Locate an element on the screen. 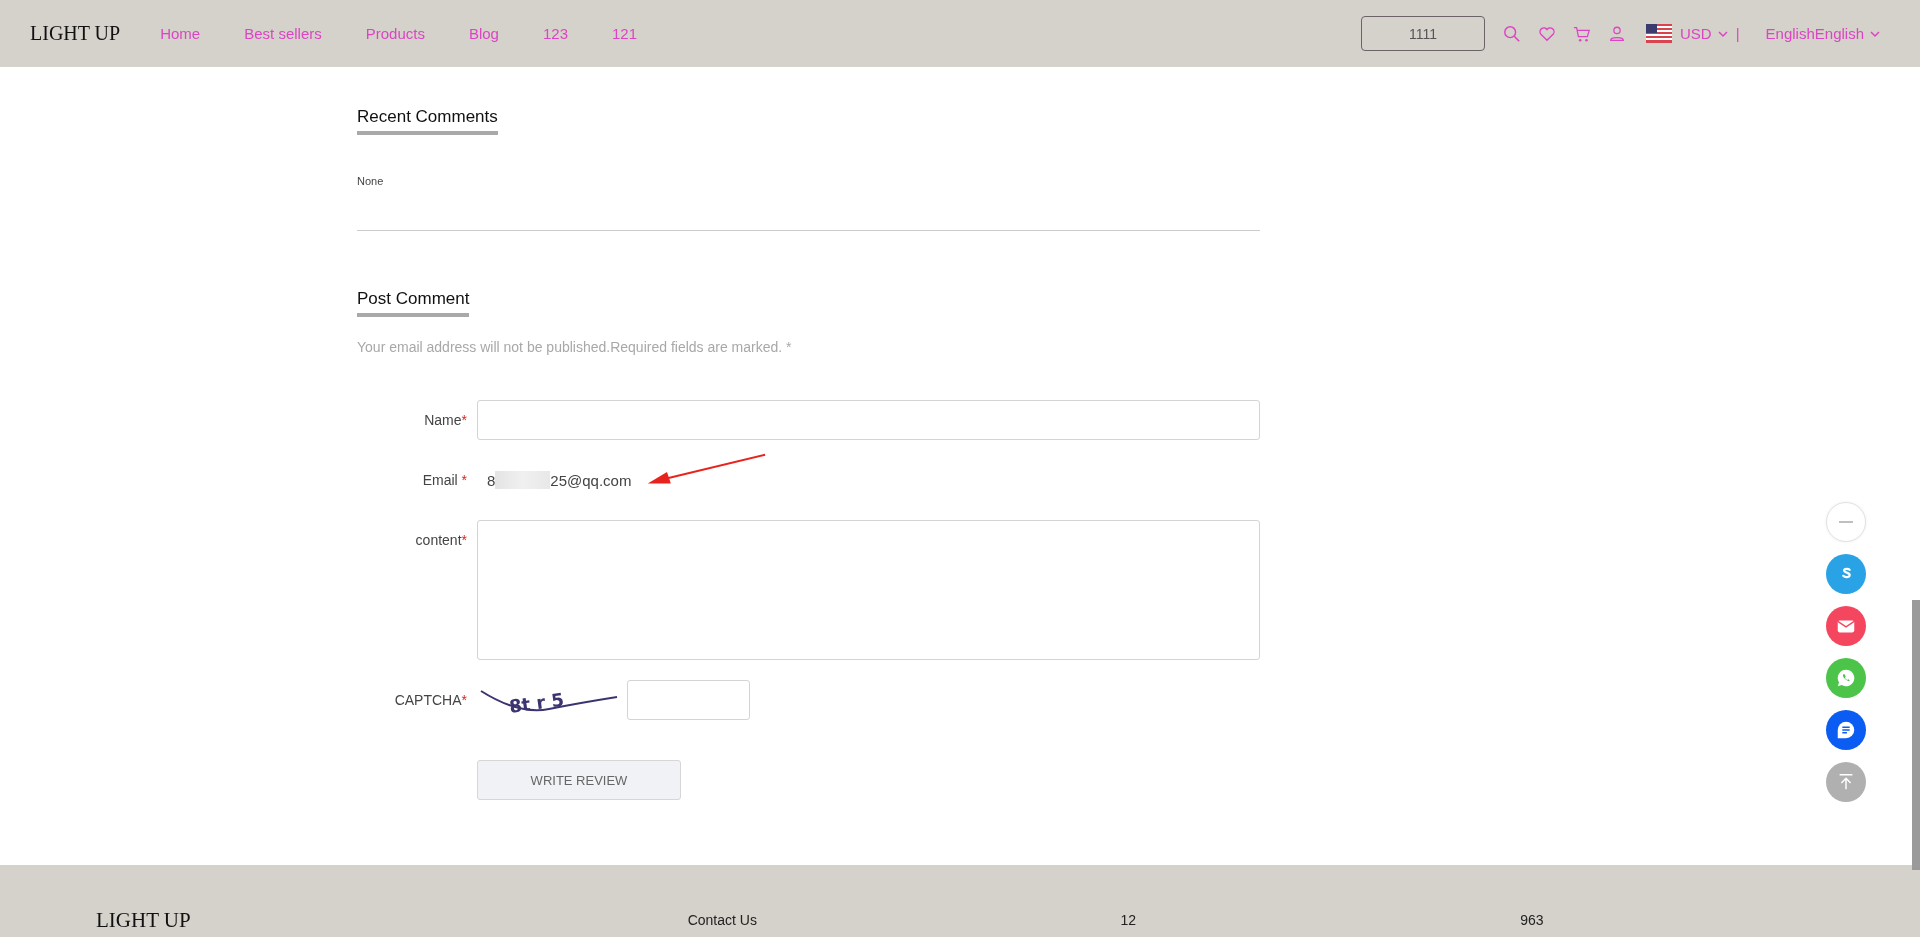 This screenshot has width=1920, height=937. minus-icon is located at coordinates (1846, 522).